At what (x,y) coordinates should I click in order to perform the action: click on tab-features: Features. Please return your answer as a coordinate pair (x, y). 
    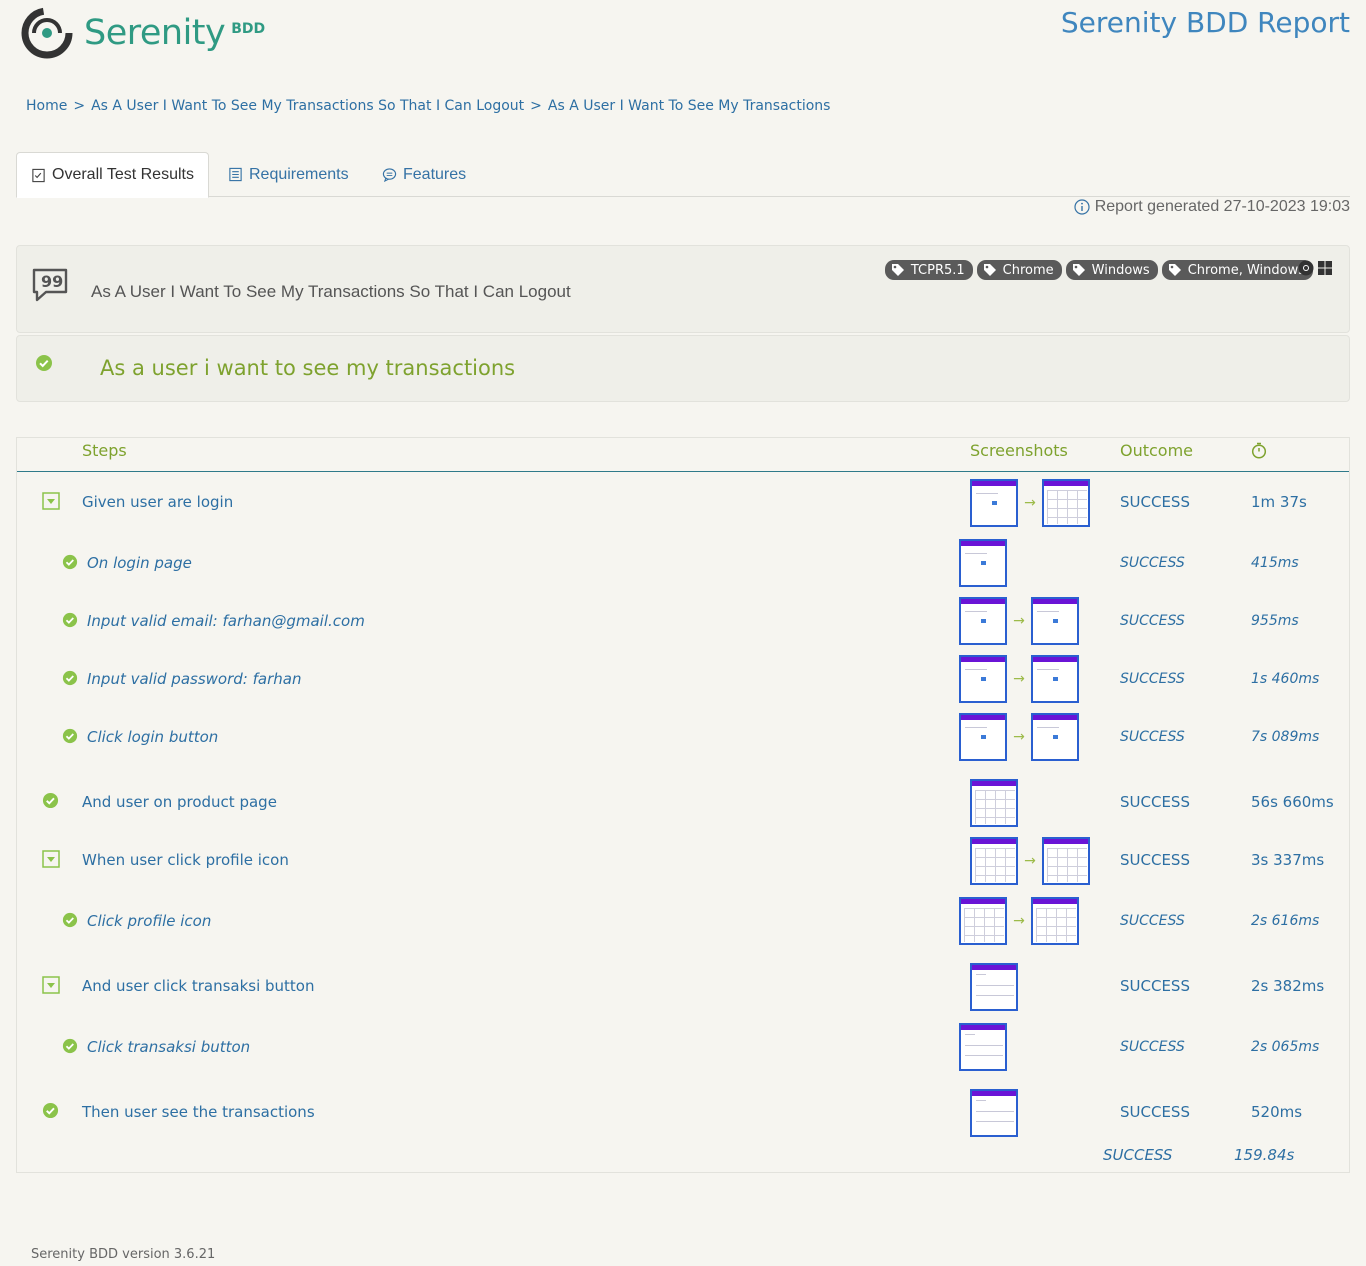
    Looking at the image, I should click on (424, 174).